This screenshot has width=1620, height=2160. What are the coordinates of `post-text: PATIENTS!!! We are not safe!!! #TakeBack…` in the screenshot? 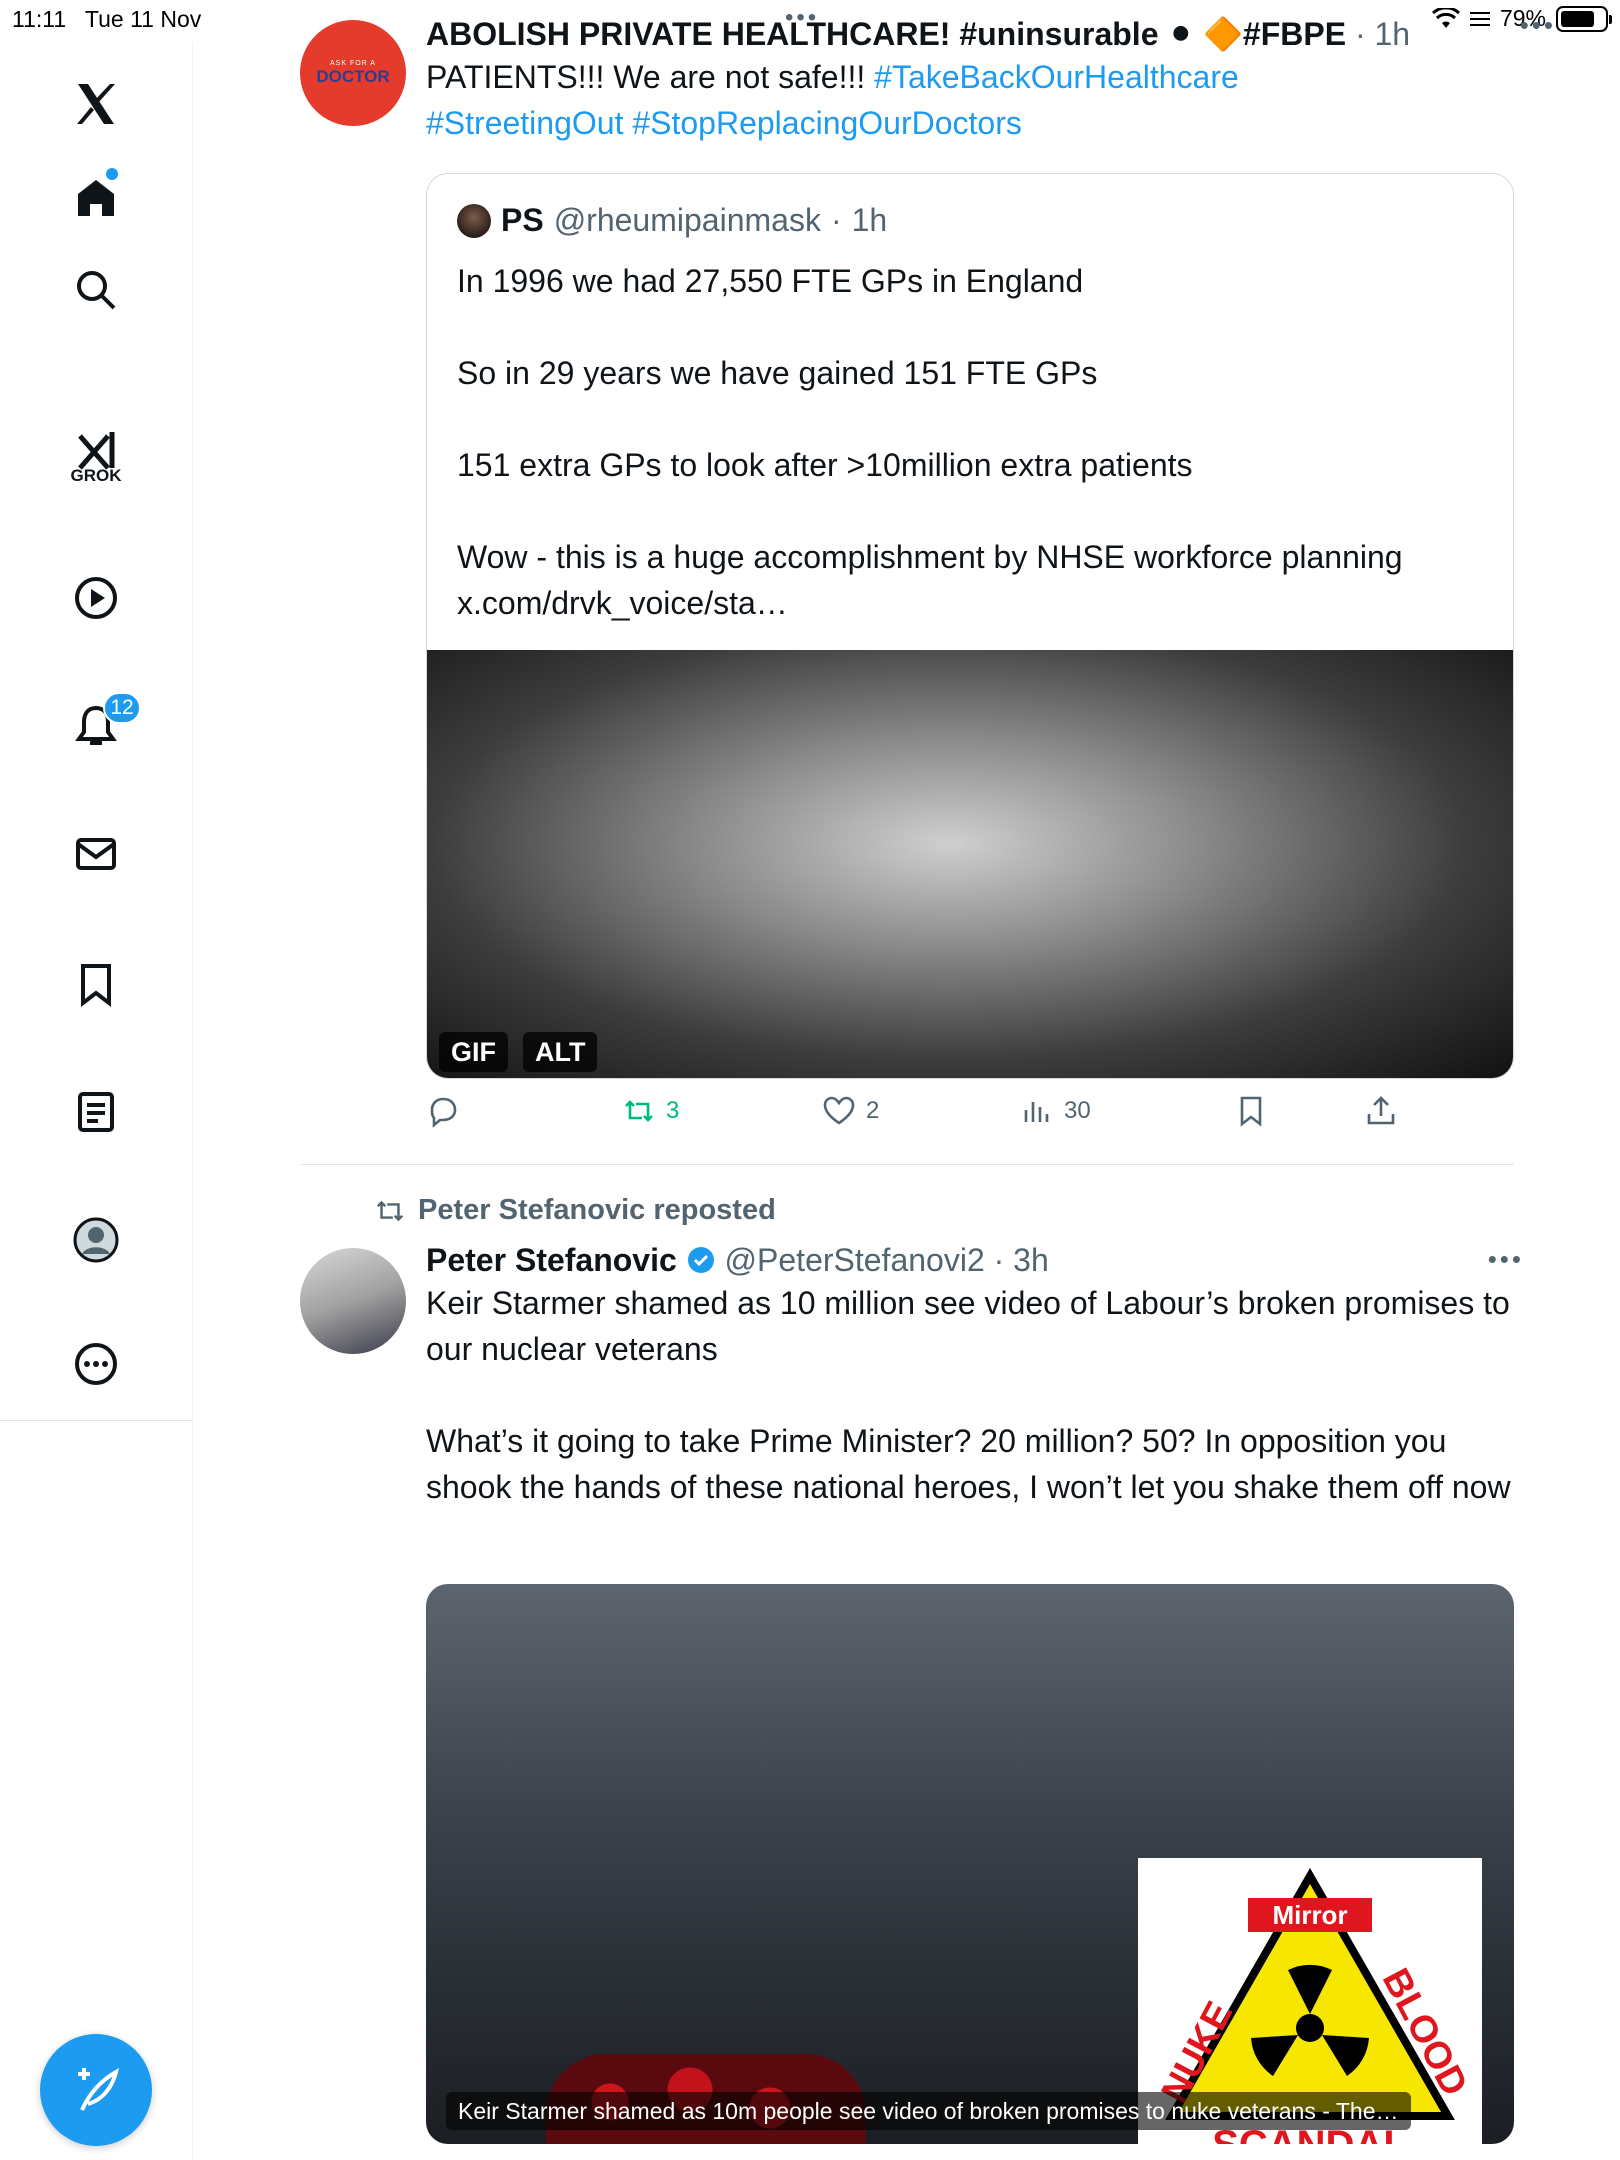 It's located at (832, 100).